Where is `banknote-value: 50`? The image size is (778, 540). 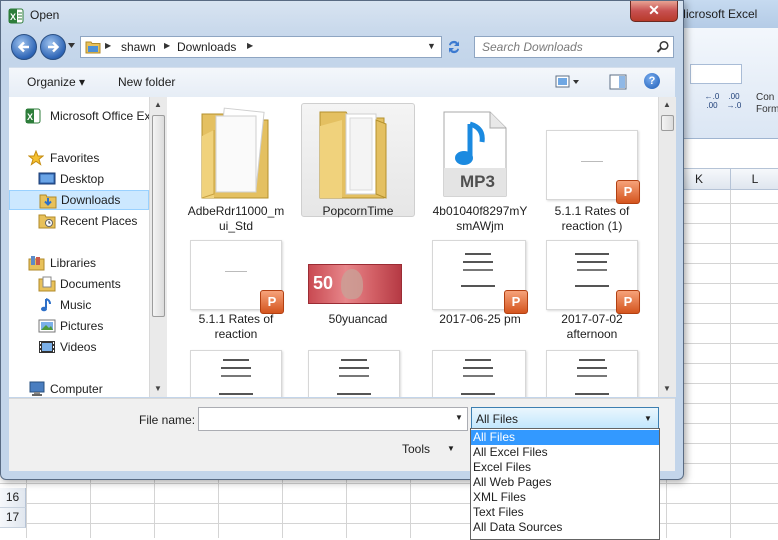
banknote-value: 50 is located at coordinates (323, 283).